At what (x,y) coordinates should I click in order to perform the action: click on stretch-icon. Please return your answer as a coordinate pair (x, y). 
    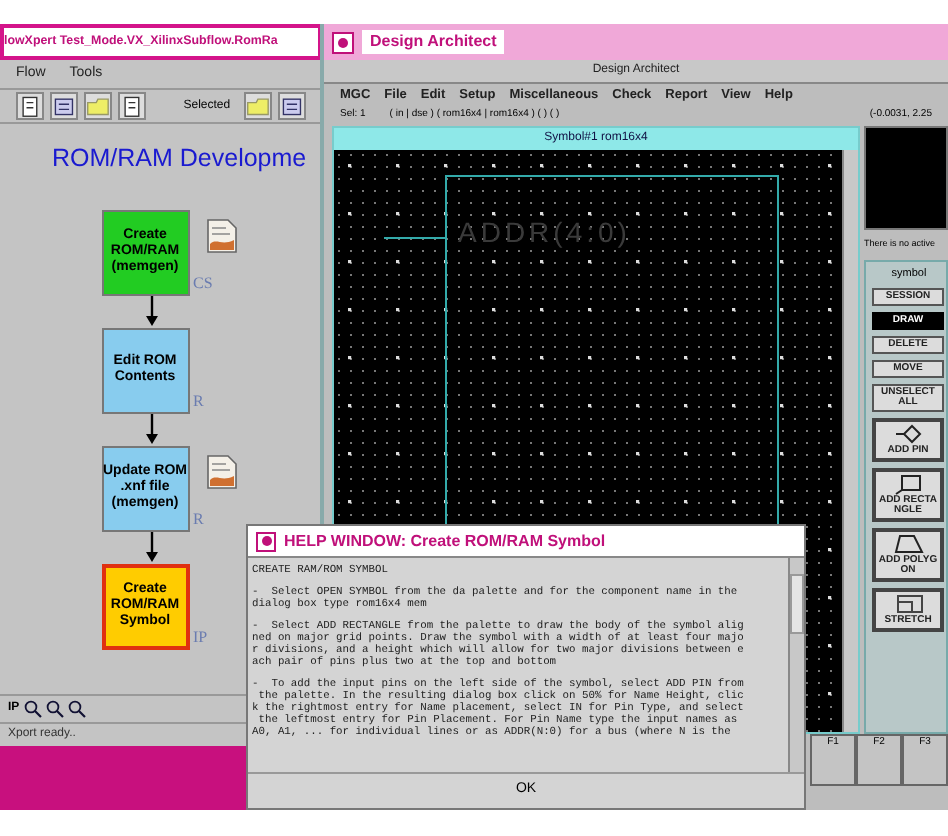
    Looking at the image, I should click on (908, 604).